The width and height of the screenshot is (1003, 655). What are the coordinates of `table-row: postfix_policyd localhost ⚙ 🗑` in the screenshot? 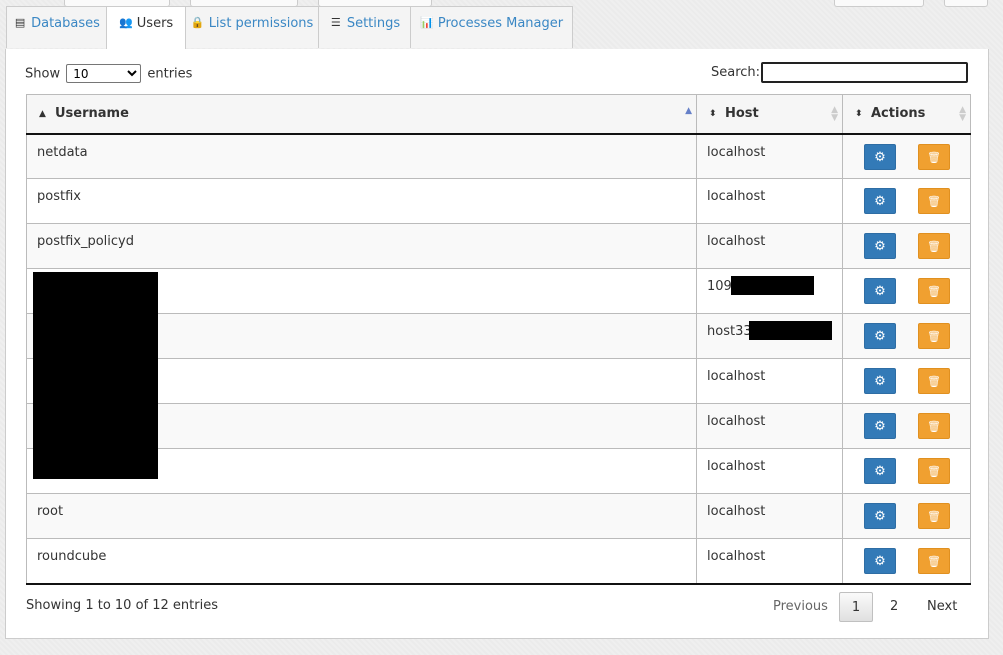 It's located at (498, 246).